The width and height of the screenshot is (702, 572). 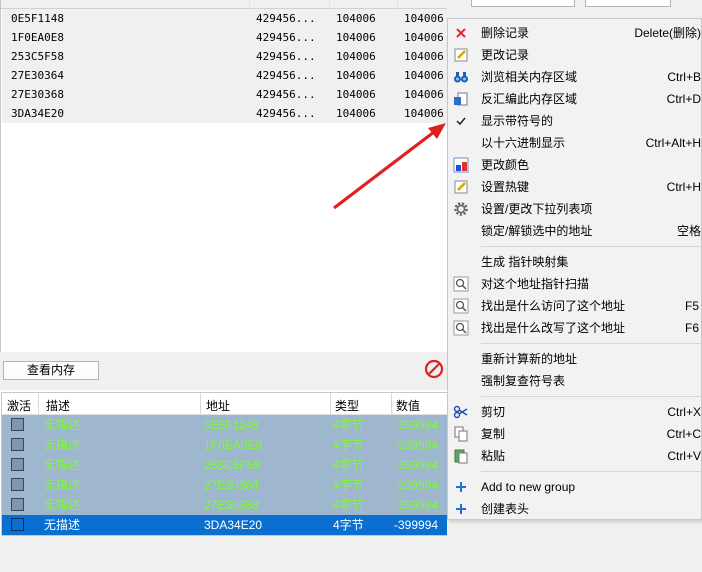 I want to click on menu-item-edit-record: 更改记录, so click(x=574, y=55).